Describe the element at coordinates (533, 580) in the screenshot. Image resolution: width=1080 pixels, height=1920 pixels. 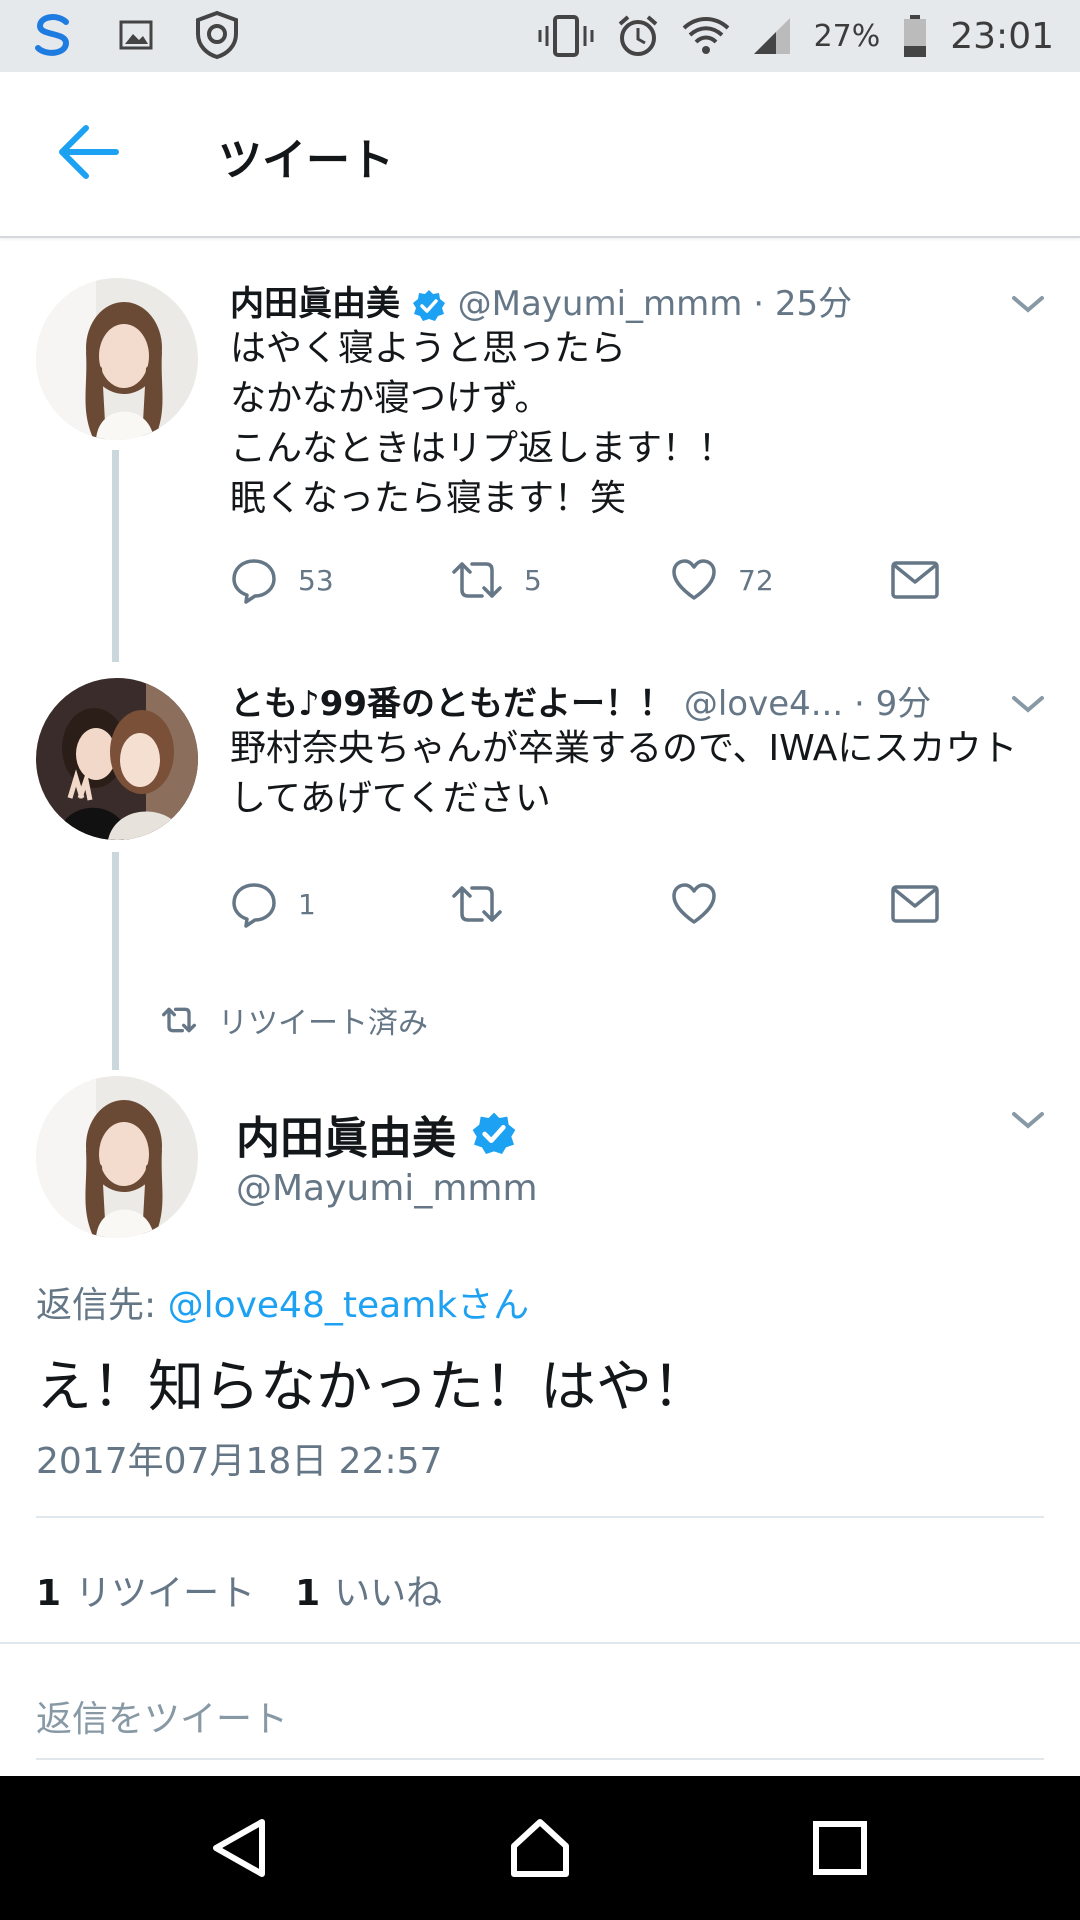
I see `retweet-count: 5` at that location.